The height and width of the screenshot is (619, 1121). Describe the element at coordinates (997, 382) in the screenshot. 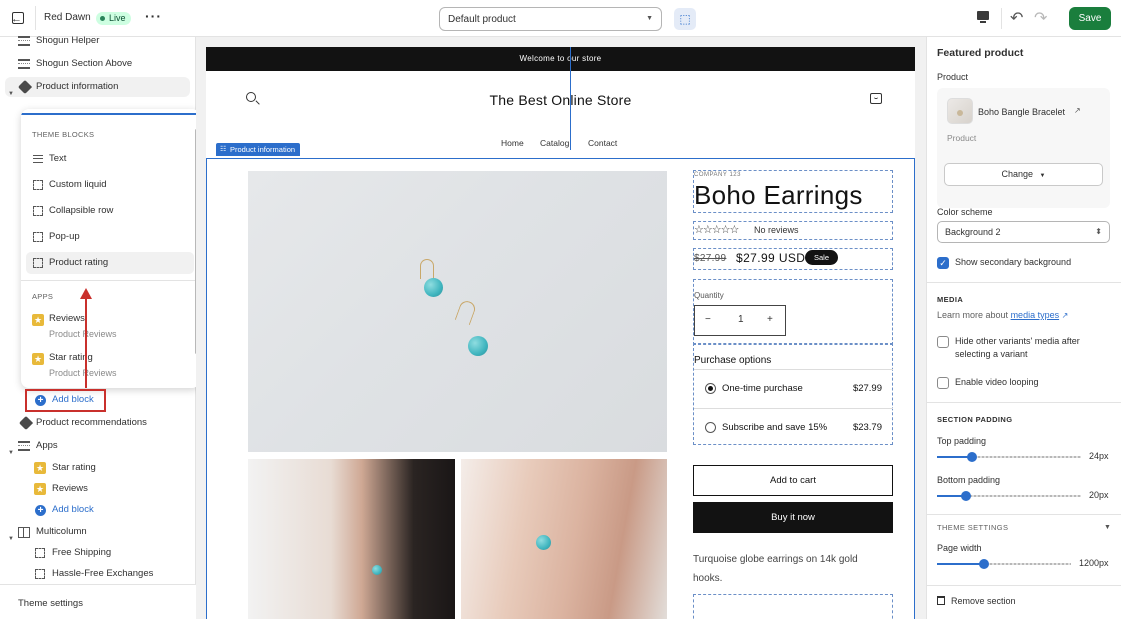

I see `video-looping-label: Enable video looping` at that location.